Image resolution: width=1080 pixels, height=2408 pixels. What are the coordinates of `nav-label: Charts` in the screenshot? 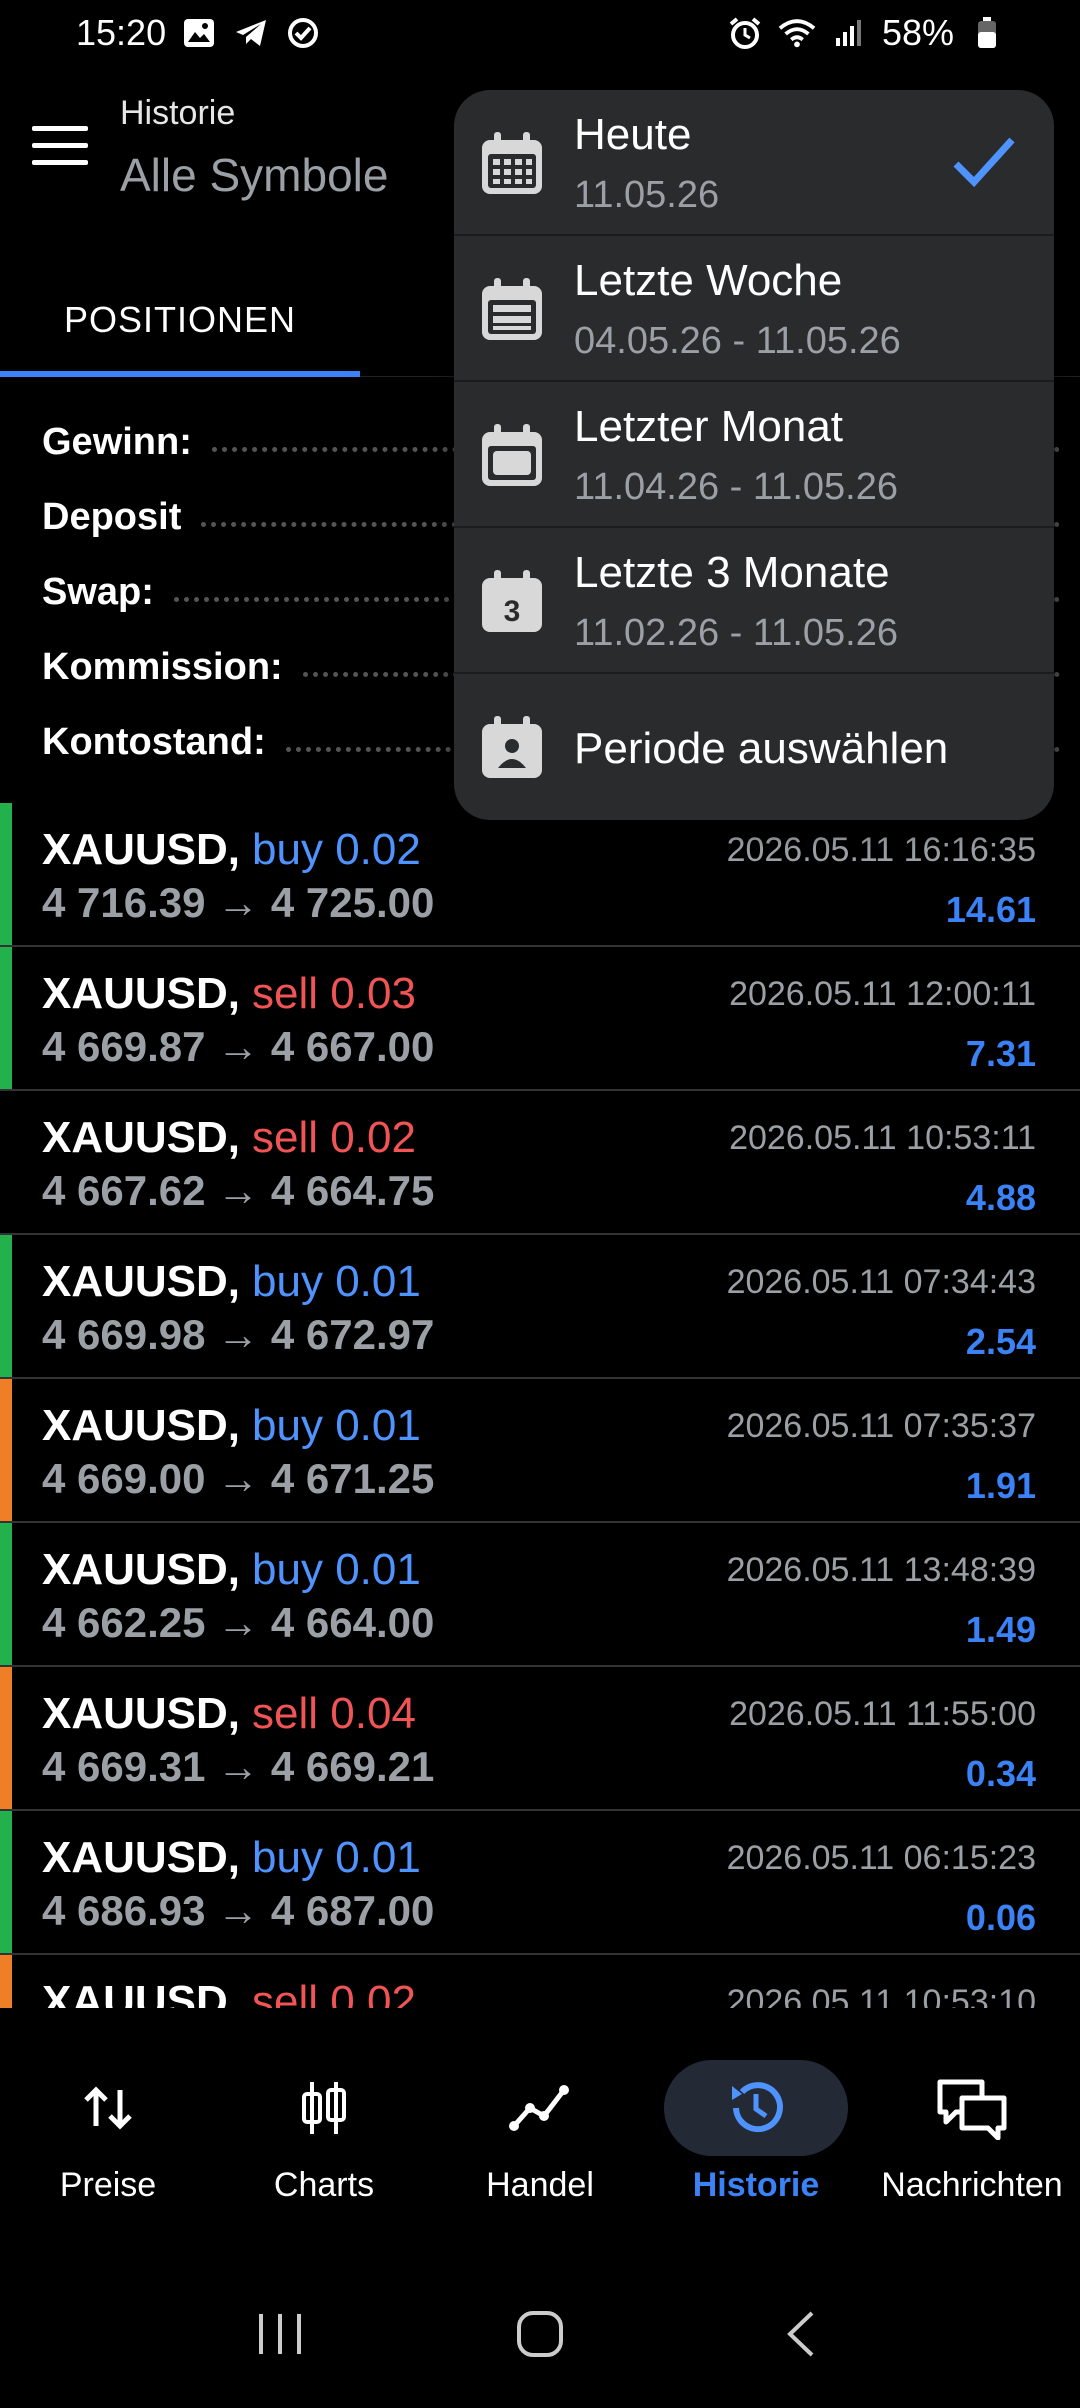 It's located at (324, 2185).